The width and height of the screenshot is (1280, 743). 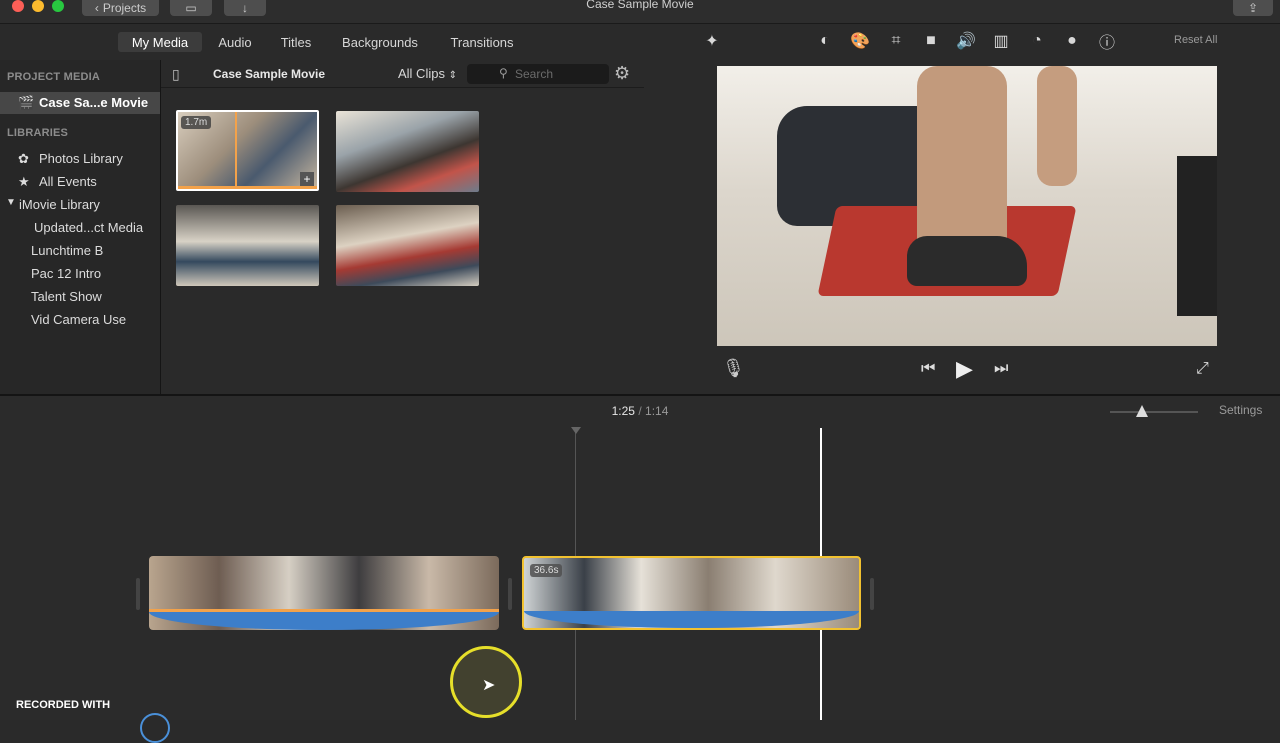 I want to click on reset-all-button: Reset All, so click(x=1195, y=40).